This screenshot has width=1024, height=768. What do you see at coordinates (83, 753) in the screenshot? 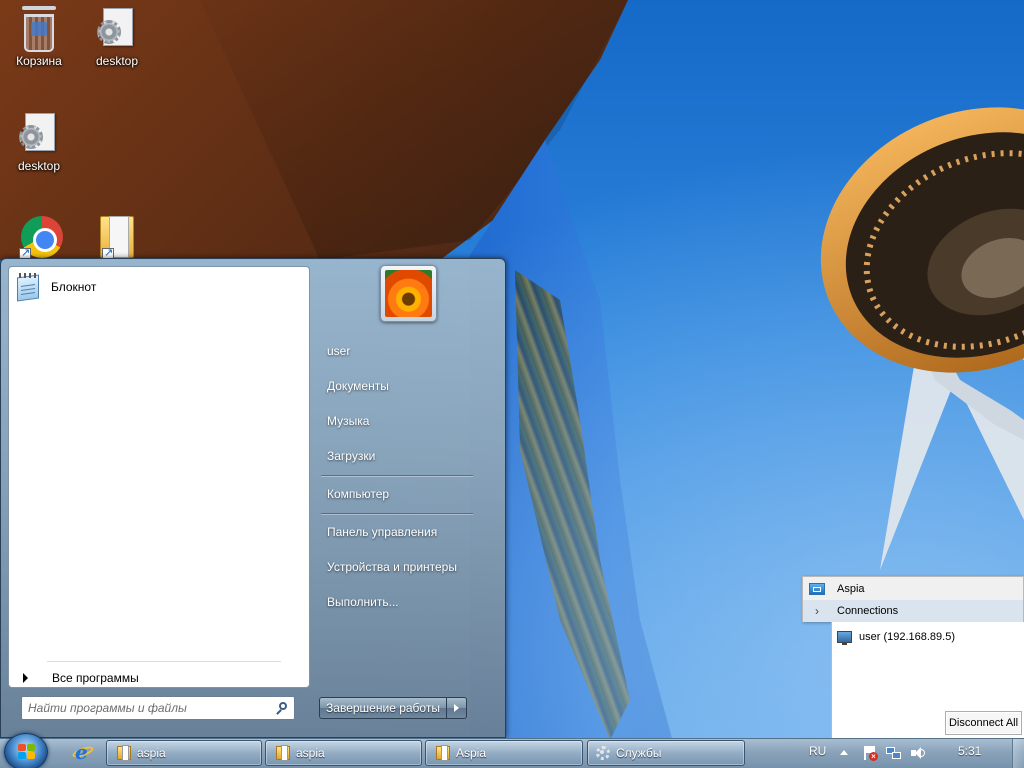
I see `internet-explorer-icon: e` at bounding box center [83, 753].